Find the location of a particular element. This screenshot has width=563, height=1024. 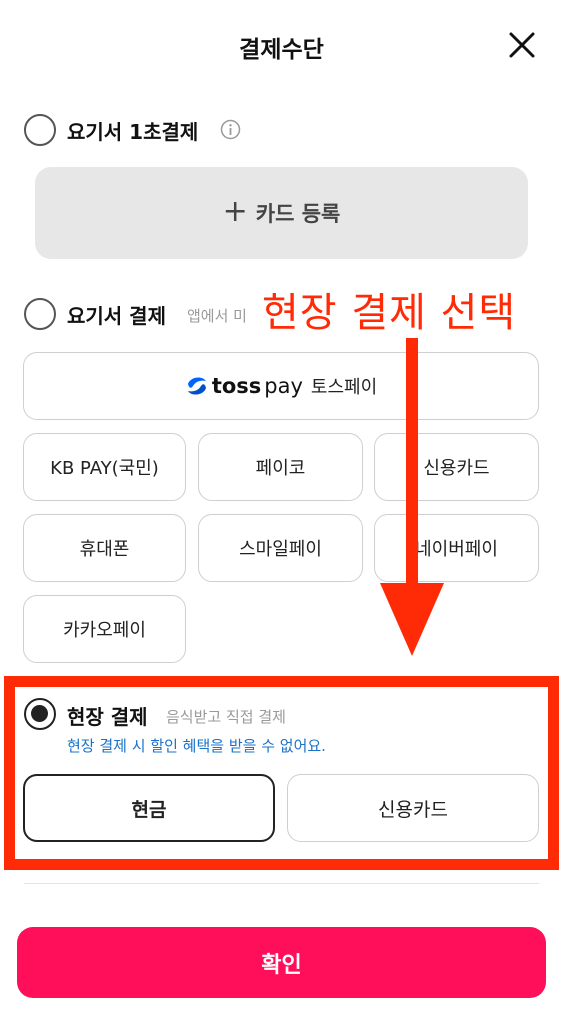

divider is located at coordinates (281, 883).